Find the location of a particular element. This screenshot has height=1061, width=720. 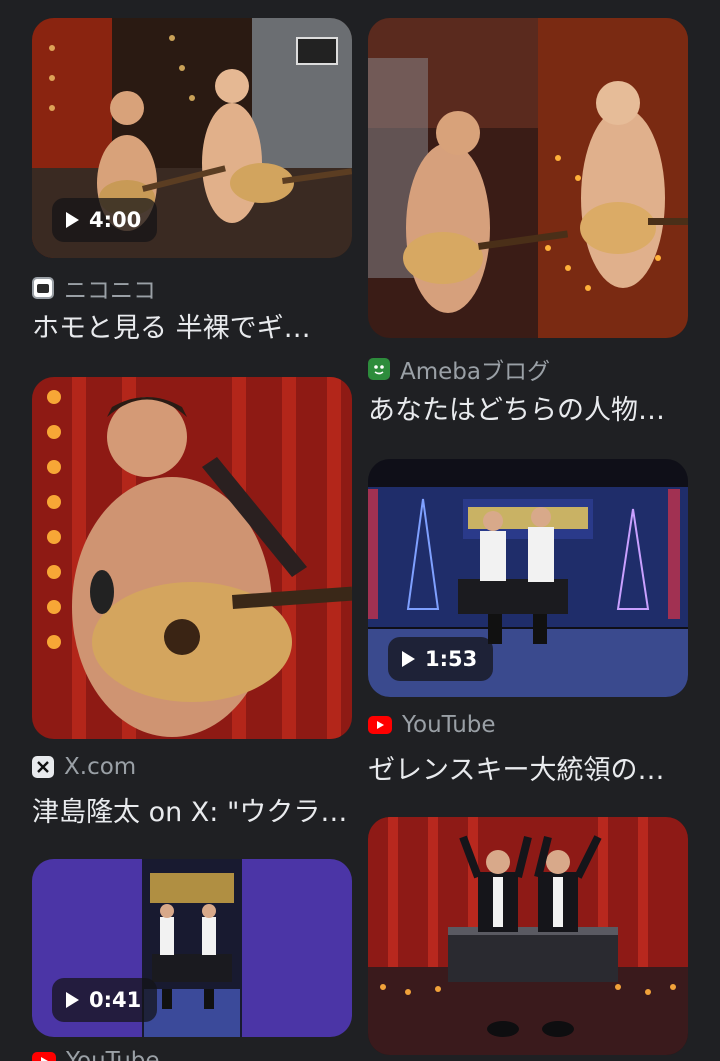

result-source: ニコニコ is located at coordinates (94, 288).